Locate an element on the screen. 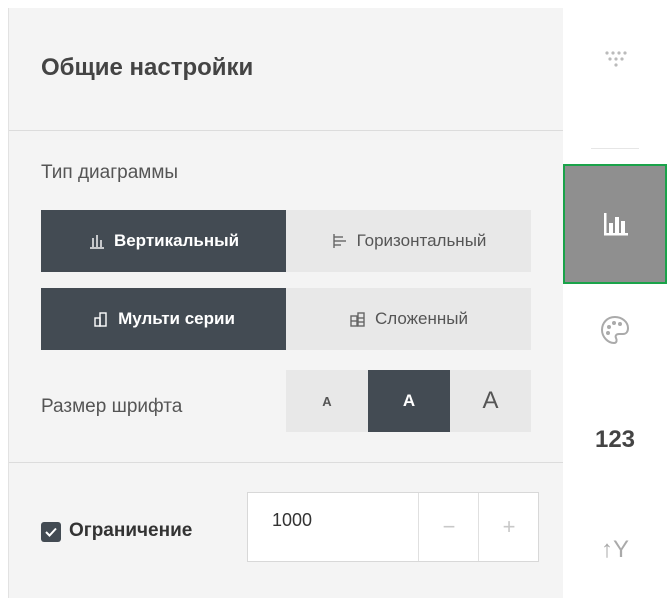  dots-triangle-icon is located at coordinates (616, 59).